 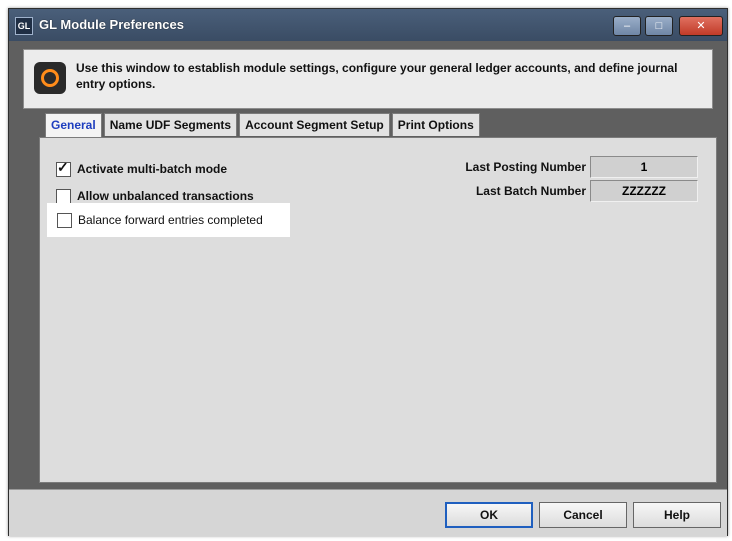 What do you see at coordinates (368, 25) in the screenshot?
I see `title-bar: GL GL Module Preferences – □ ✕` at bounding box center [368, 25].